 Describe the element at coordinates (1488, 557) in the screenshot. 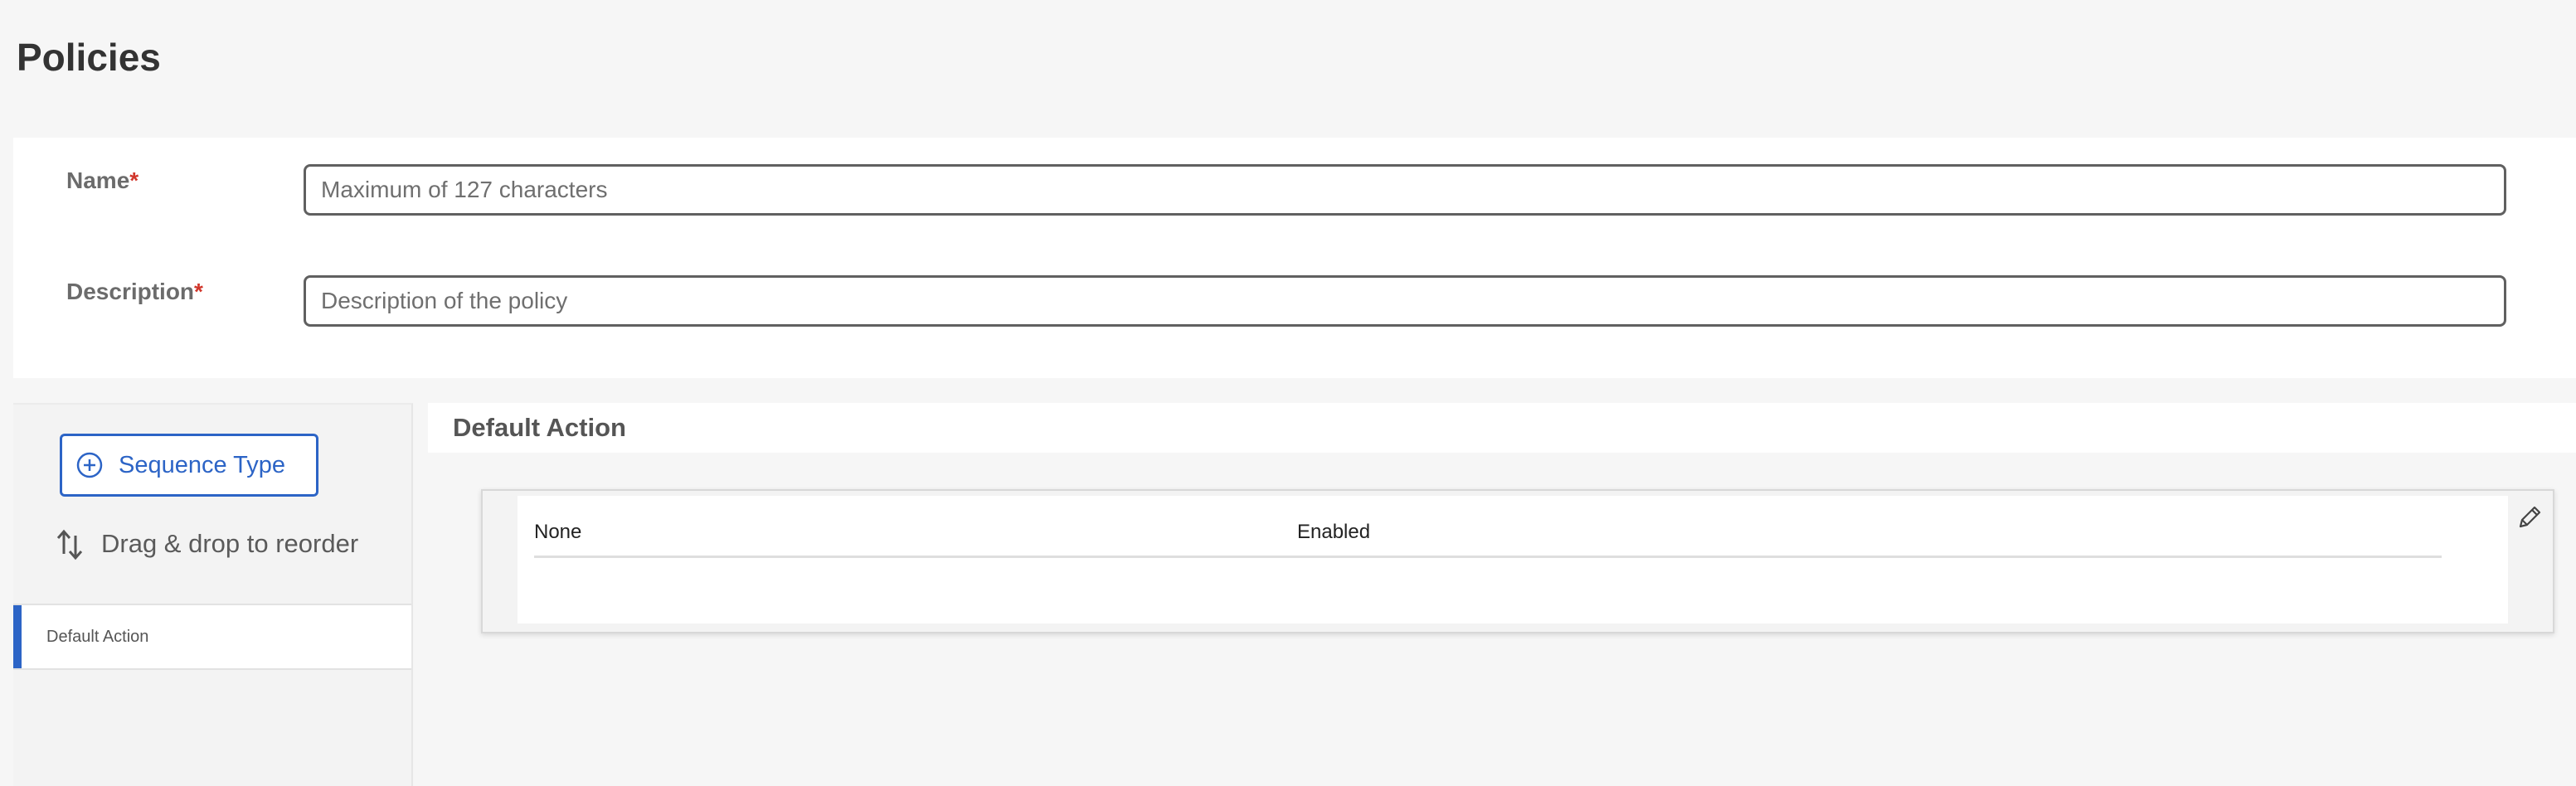

I see `row-divider` at that location.